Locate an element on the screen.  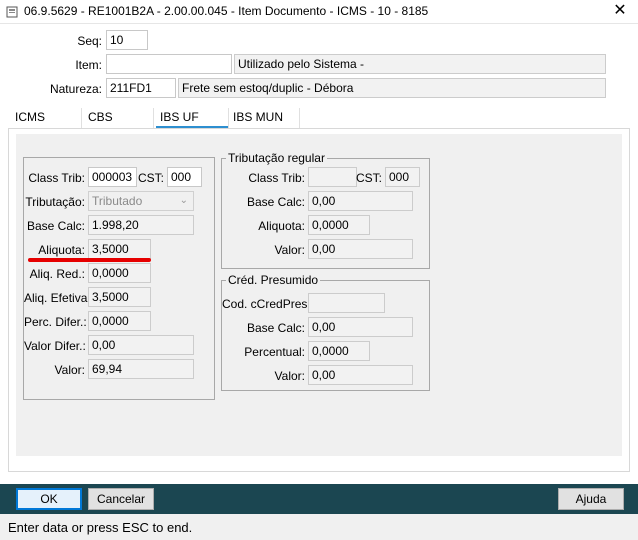
chevron-down-icon: ⌄ is located at coordinates (183, 200).